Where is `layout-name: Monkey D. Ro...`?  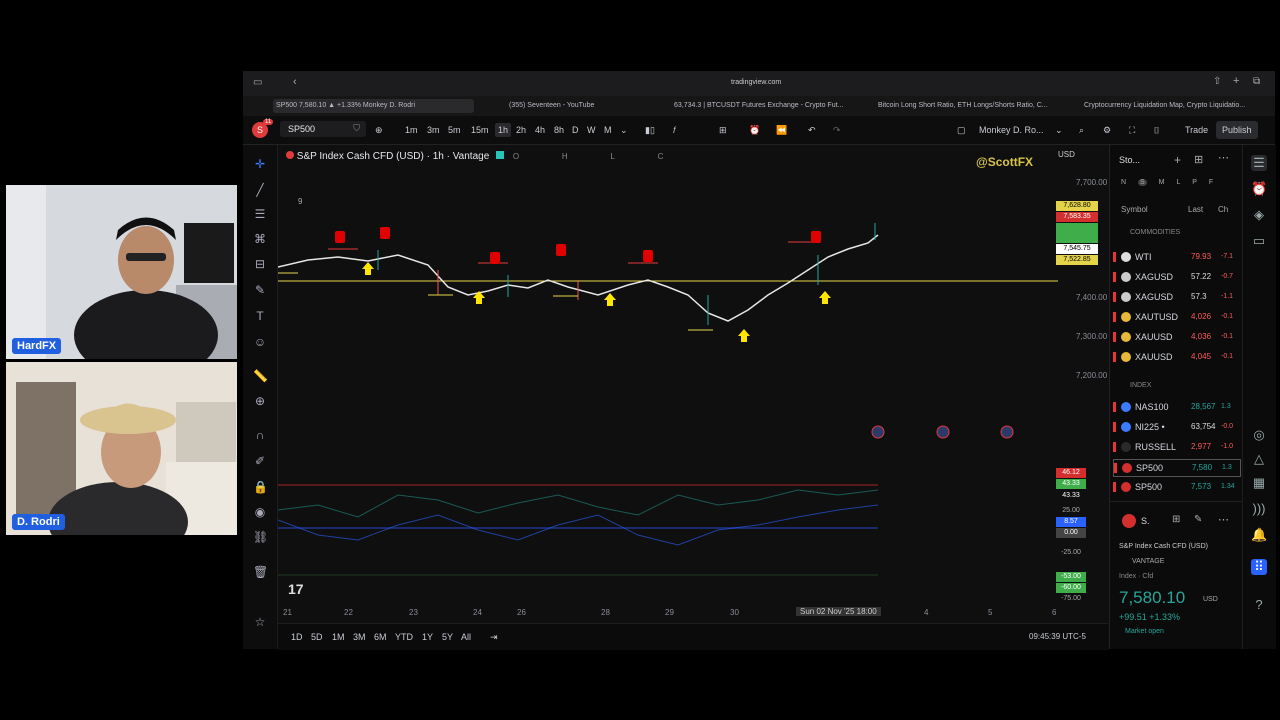
layout-name: Monkey D. Ro... is located at coordinates (1011, 130).